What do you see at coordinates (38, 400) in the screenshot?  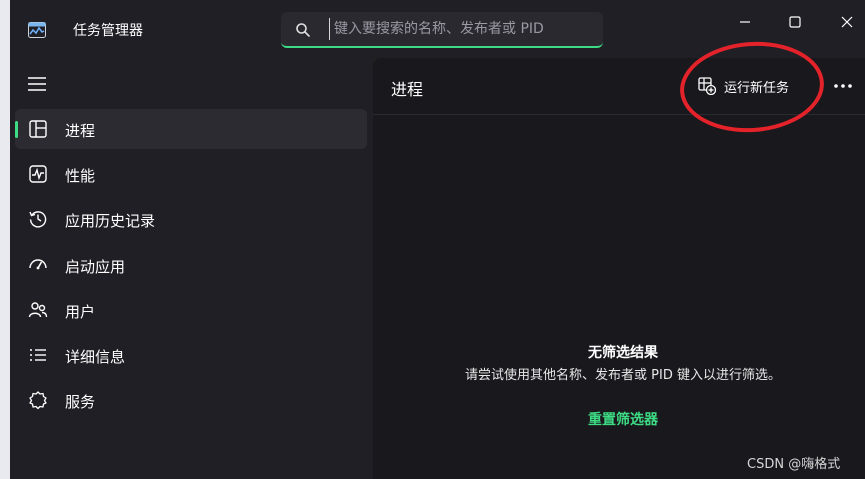 I see `services-icon` at bounding box center [38, 400].